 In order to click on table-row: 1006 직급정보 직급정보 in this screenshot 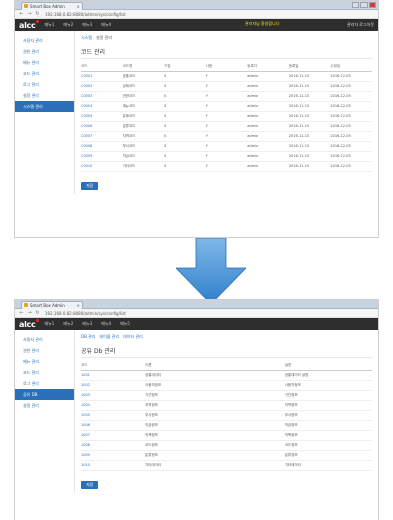, I will do `click(226, 425)`.